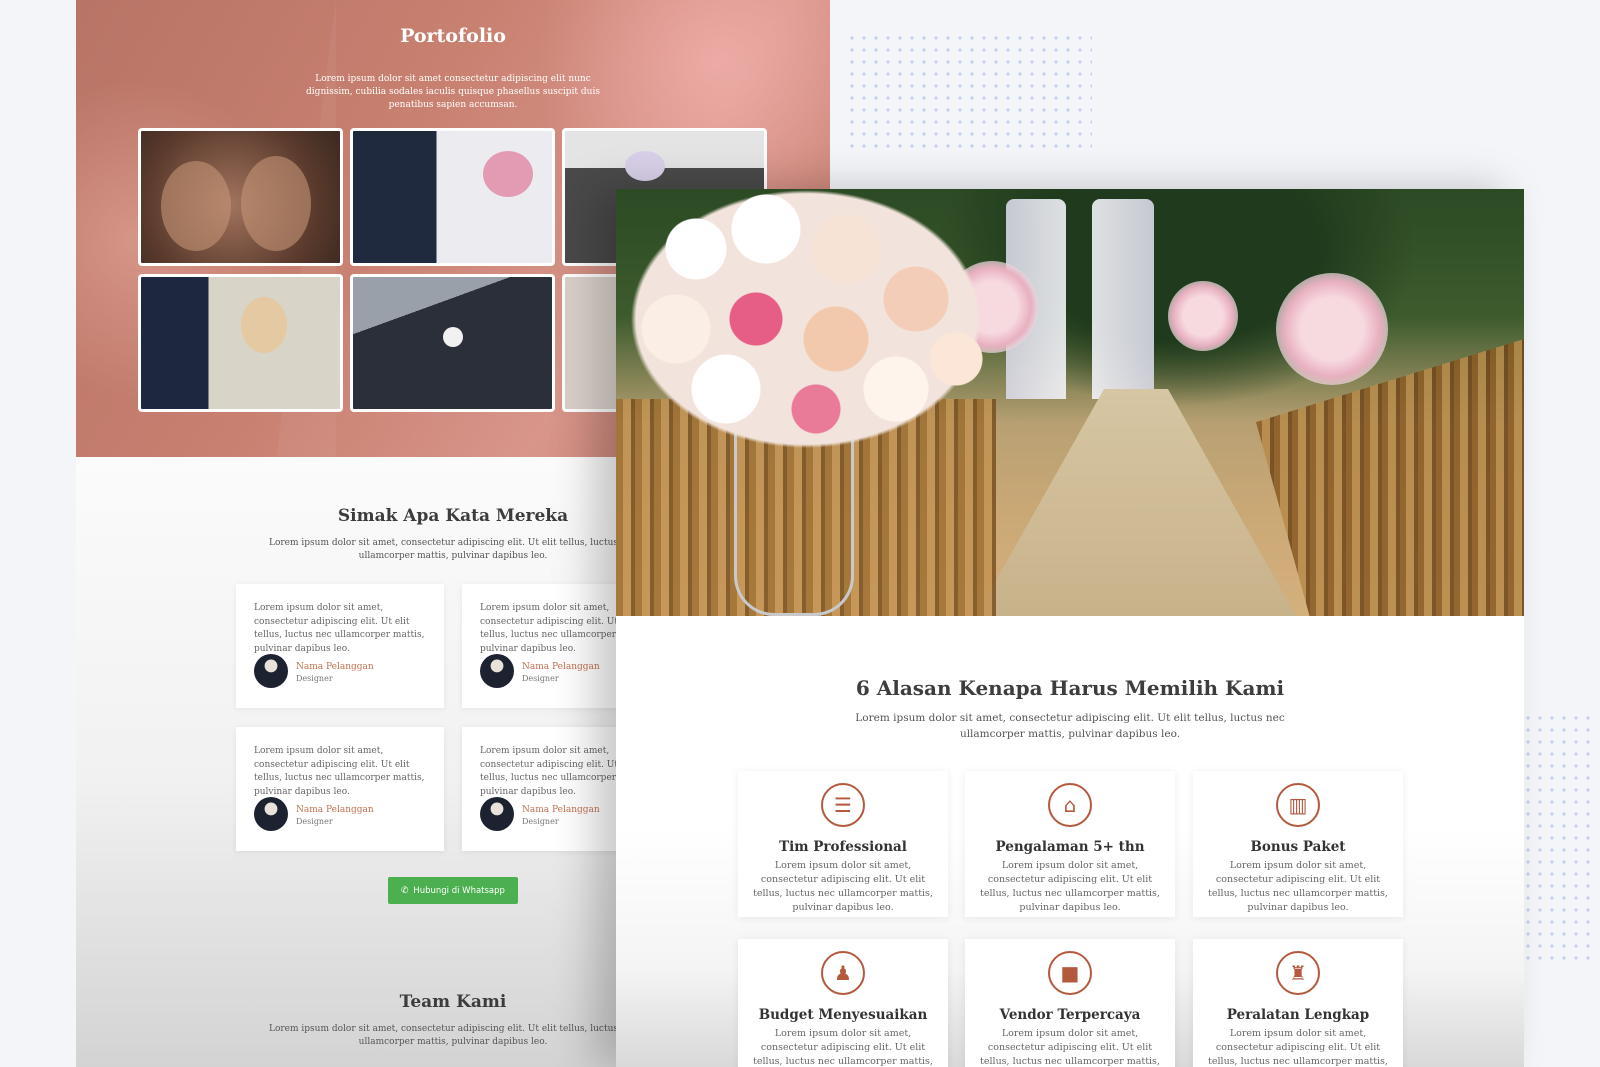  I want to click on portfolio-photo-couple, so click(240, 343).